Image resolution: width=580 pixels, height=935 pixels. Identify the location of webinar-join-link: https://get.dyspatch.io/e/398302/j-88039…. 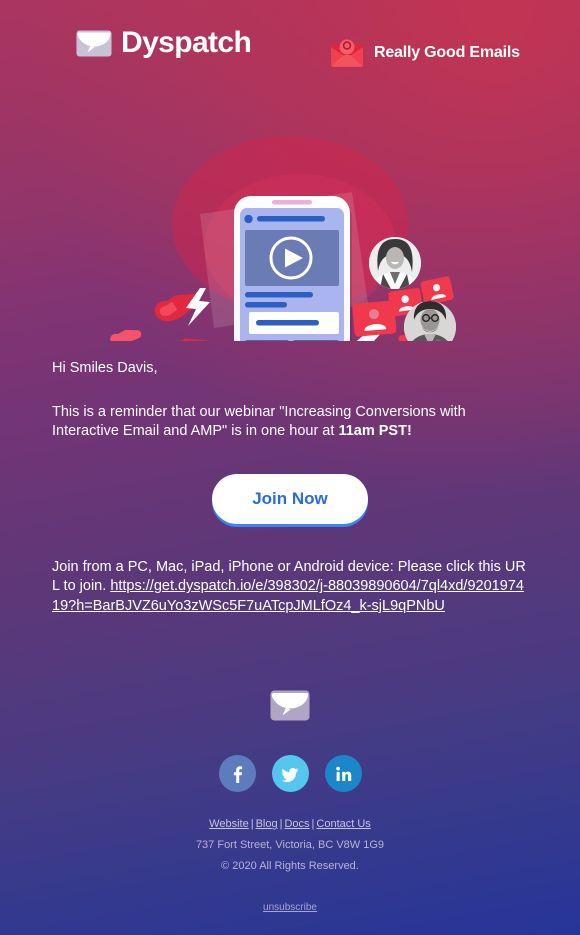
(288, 596).